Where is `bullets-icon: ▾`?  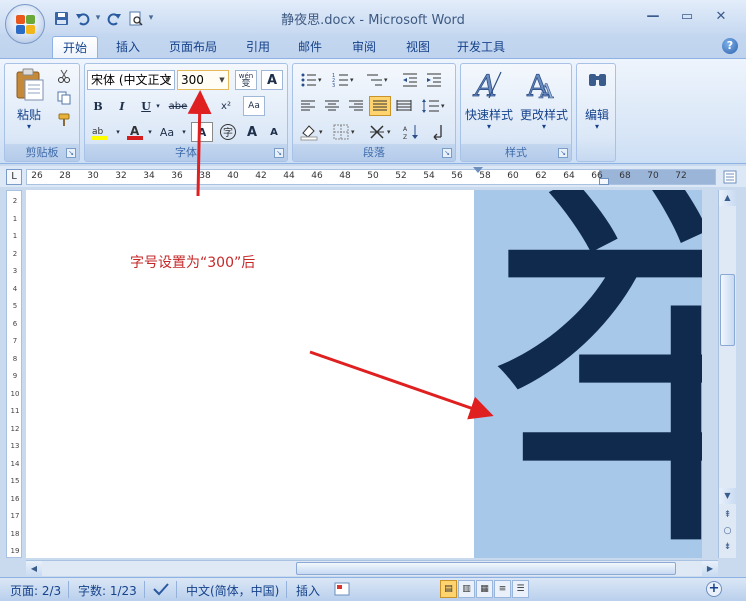 bullets-icon: ▾ is located at coordinates (312, 80).